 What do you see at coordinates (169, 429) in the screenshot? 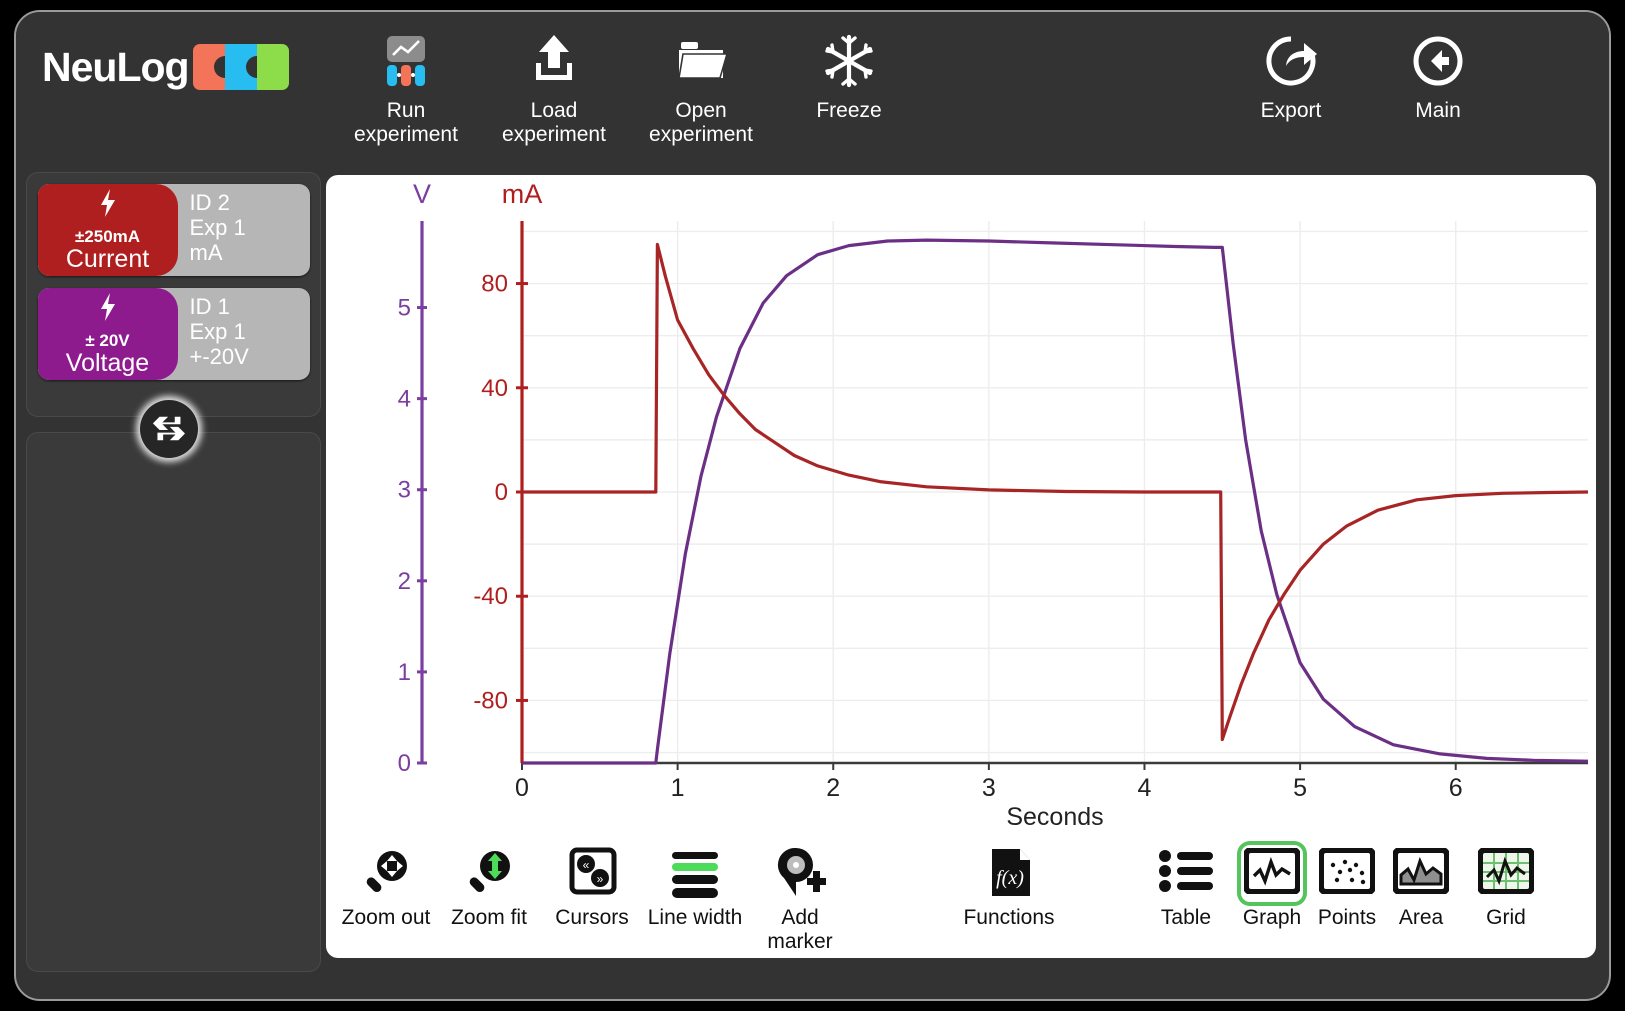
I see `swap-arrows-icon` at bounding box center [169, 429].